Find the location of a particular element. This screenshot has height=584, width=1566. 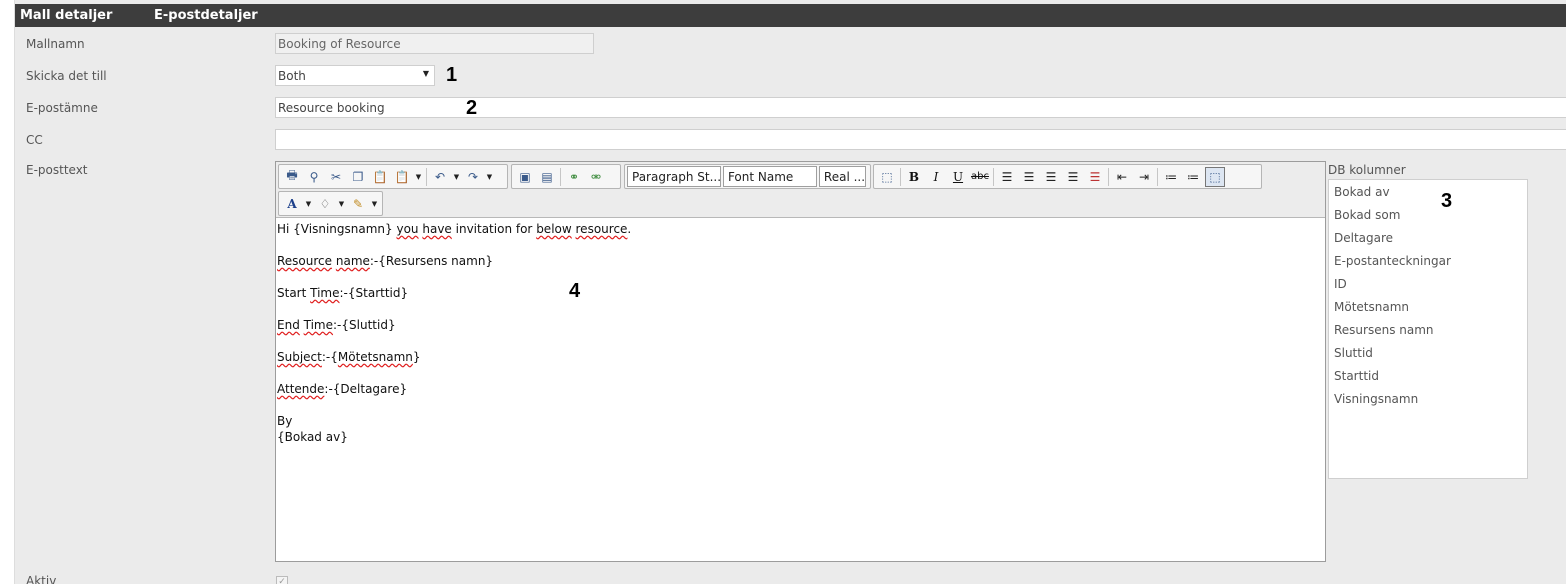

db-column-item: Deltagare is located at coordinates (1428, 241).